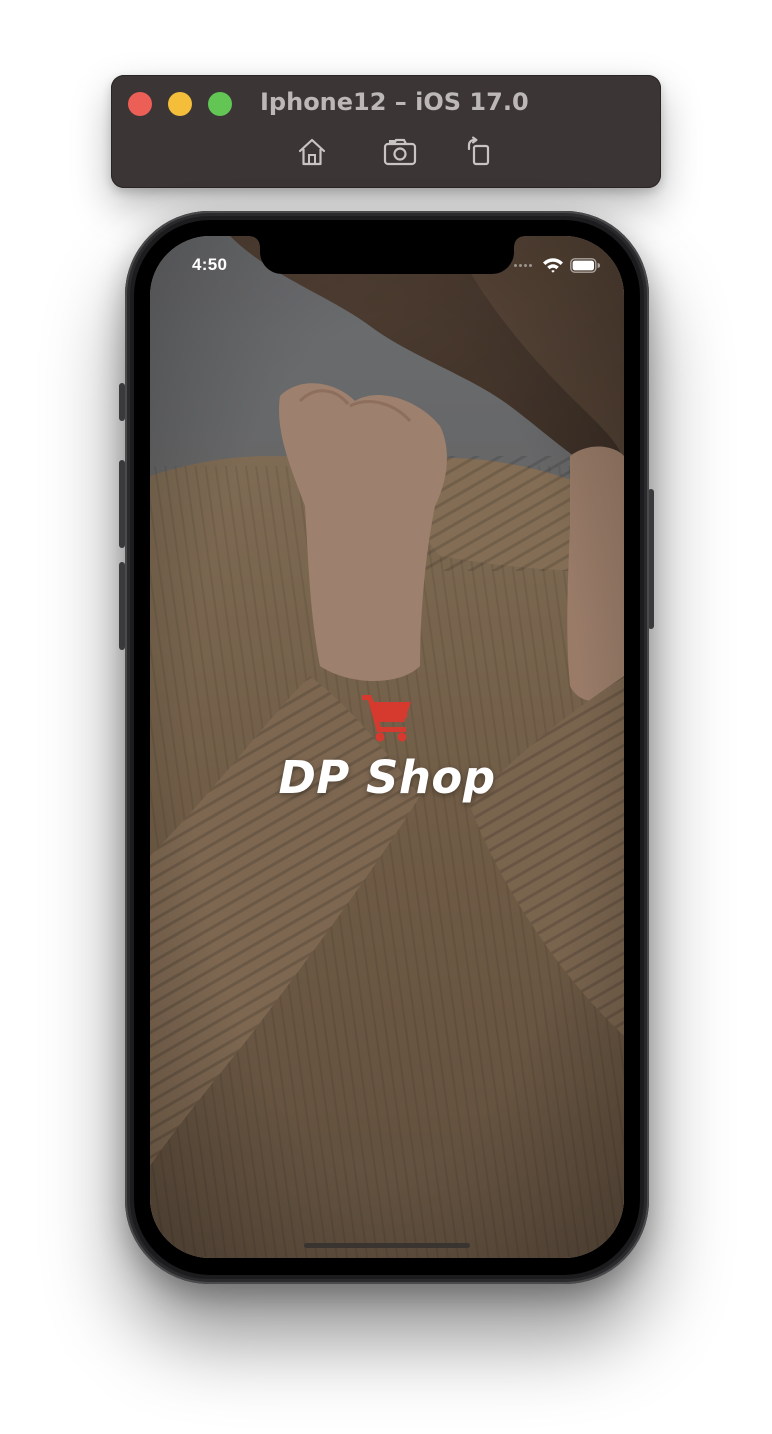  Describe the element at coordinates (523, 265) in the screenshot. I see `signal-icon` at that location.